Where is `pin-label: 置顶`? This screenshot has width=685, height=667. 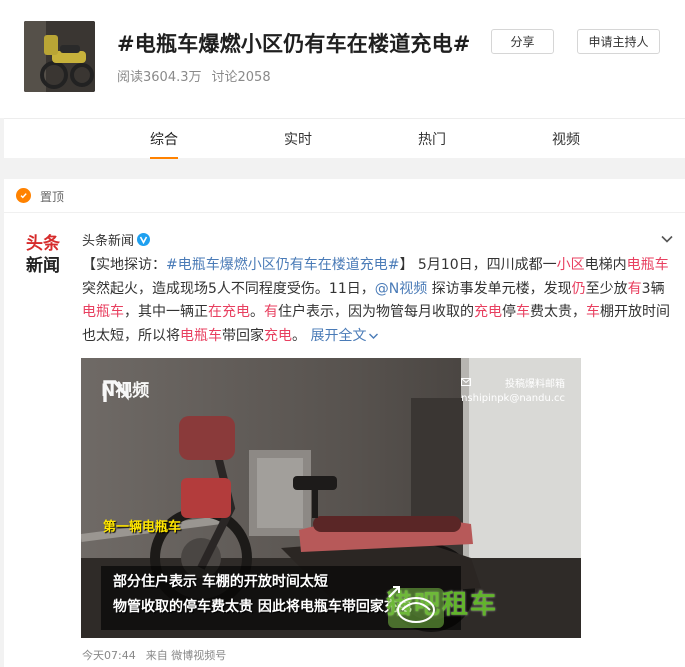 pin-label: 置顶 is located at coordinates (52, 197).